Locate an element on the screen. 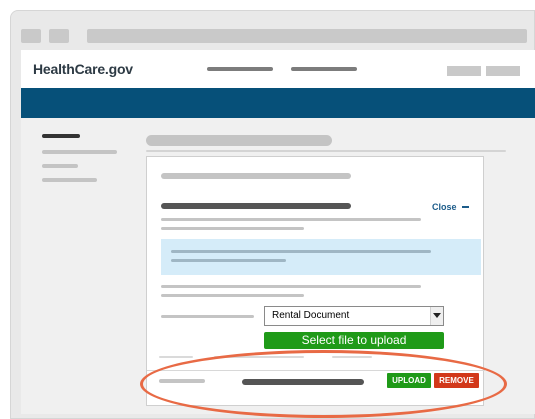  file-name-placeholder is located at coordinates (303, 382).